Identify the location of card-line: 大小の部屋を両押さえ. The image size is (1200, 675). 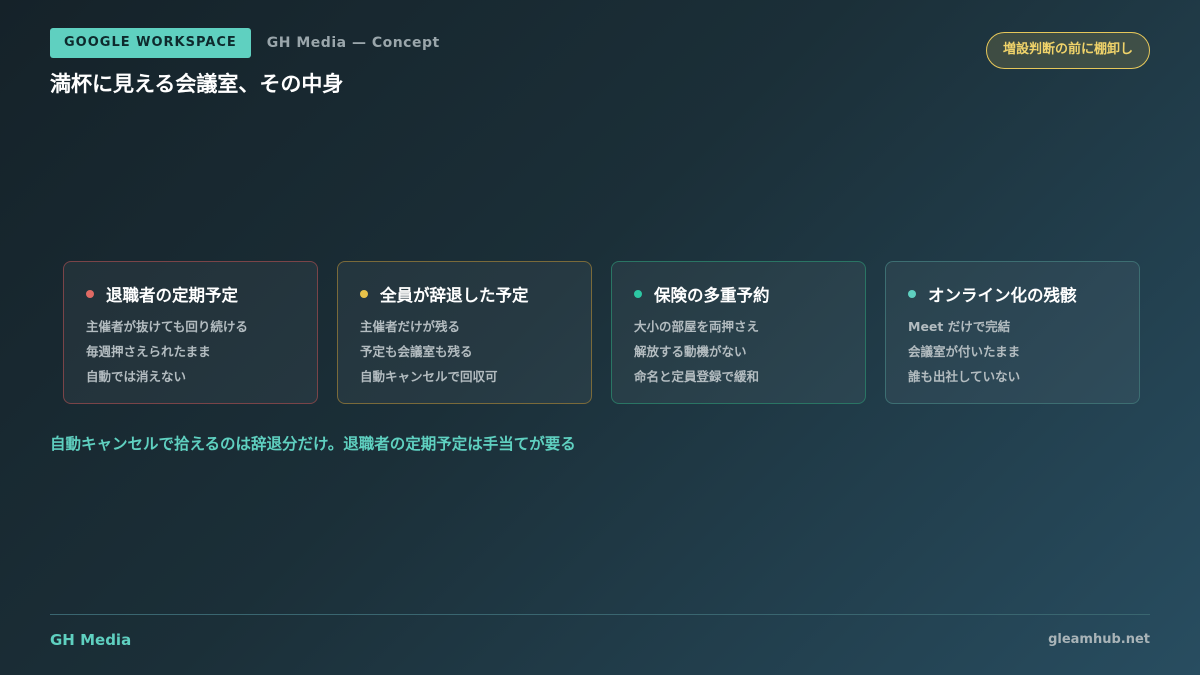
(697, 326).